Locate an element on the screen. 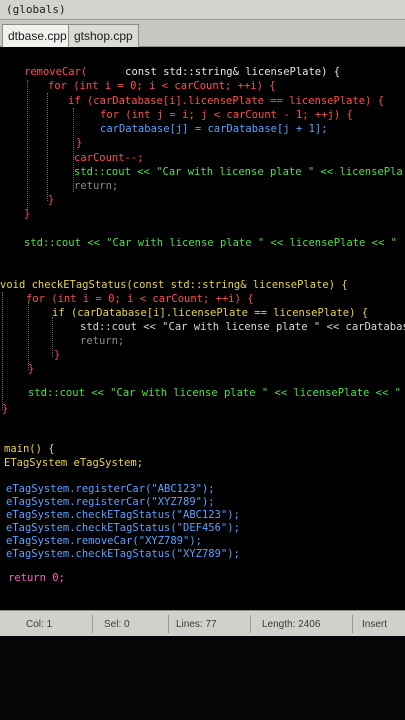 Image resolution: width=405 pixels, height=720 pixels. code-line: eTagSystem.removeCar("XYZ789"); is located at coordinates (104, 541).